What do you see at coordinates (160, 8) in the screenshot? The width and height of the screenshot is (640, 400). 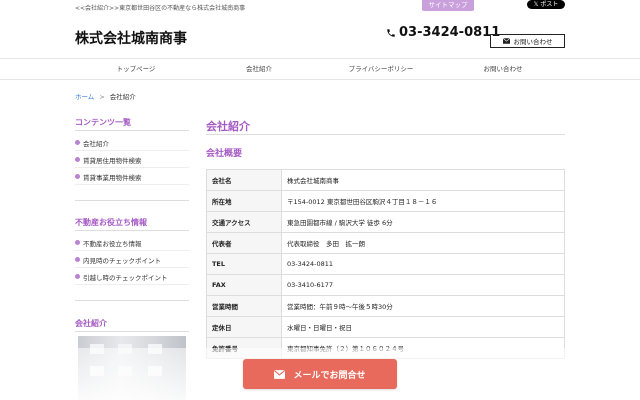 I see `tagline: <<会社紹介>>東京都世田谷区の不動産なら株式会社城南商事` at bounding box center [160, 8].